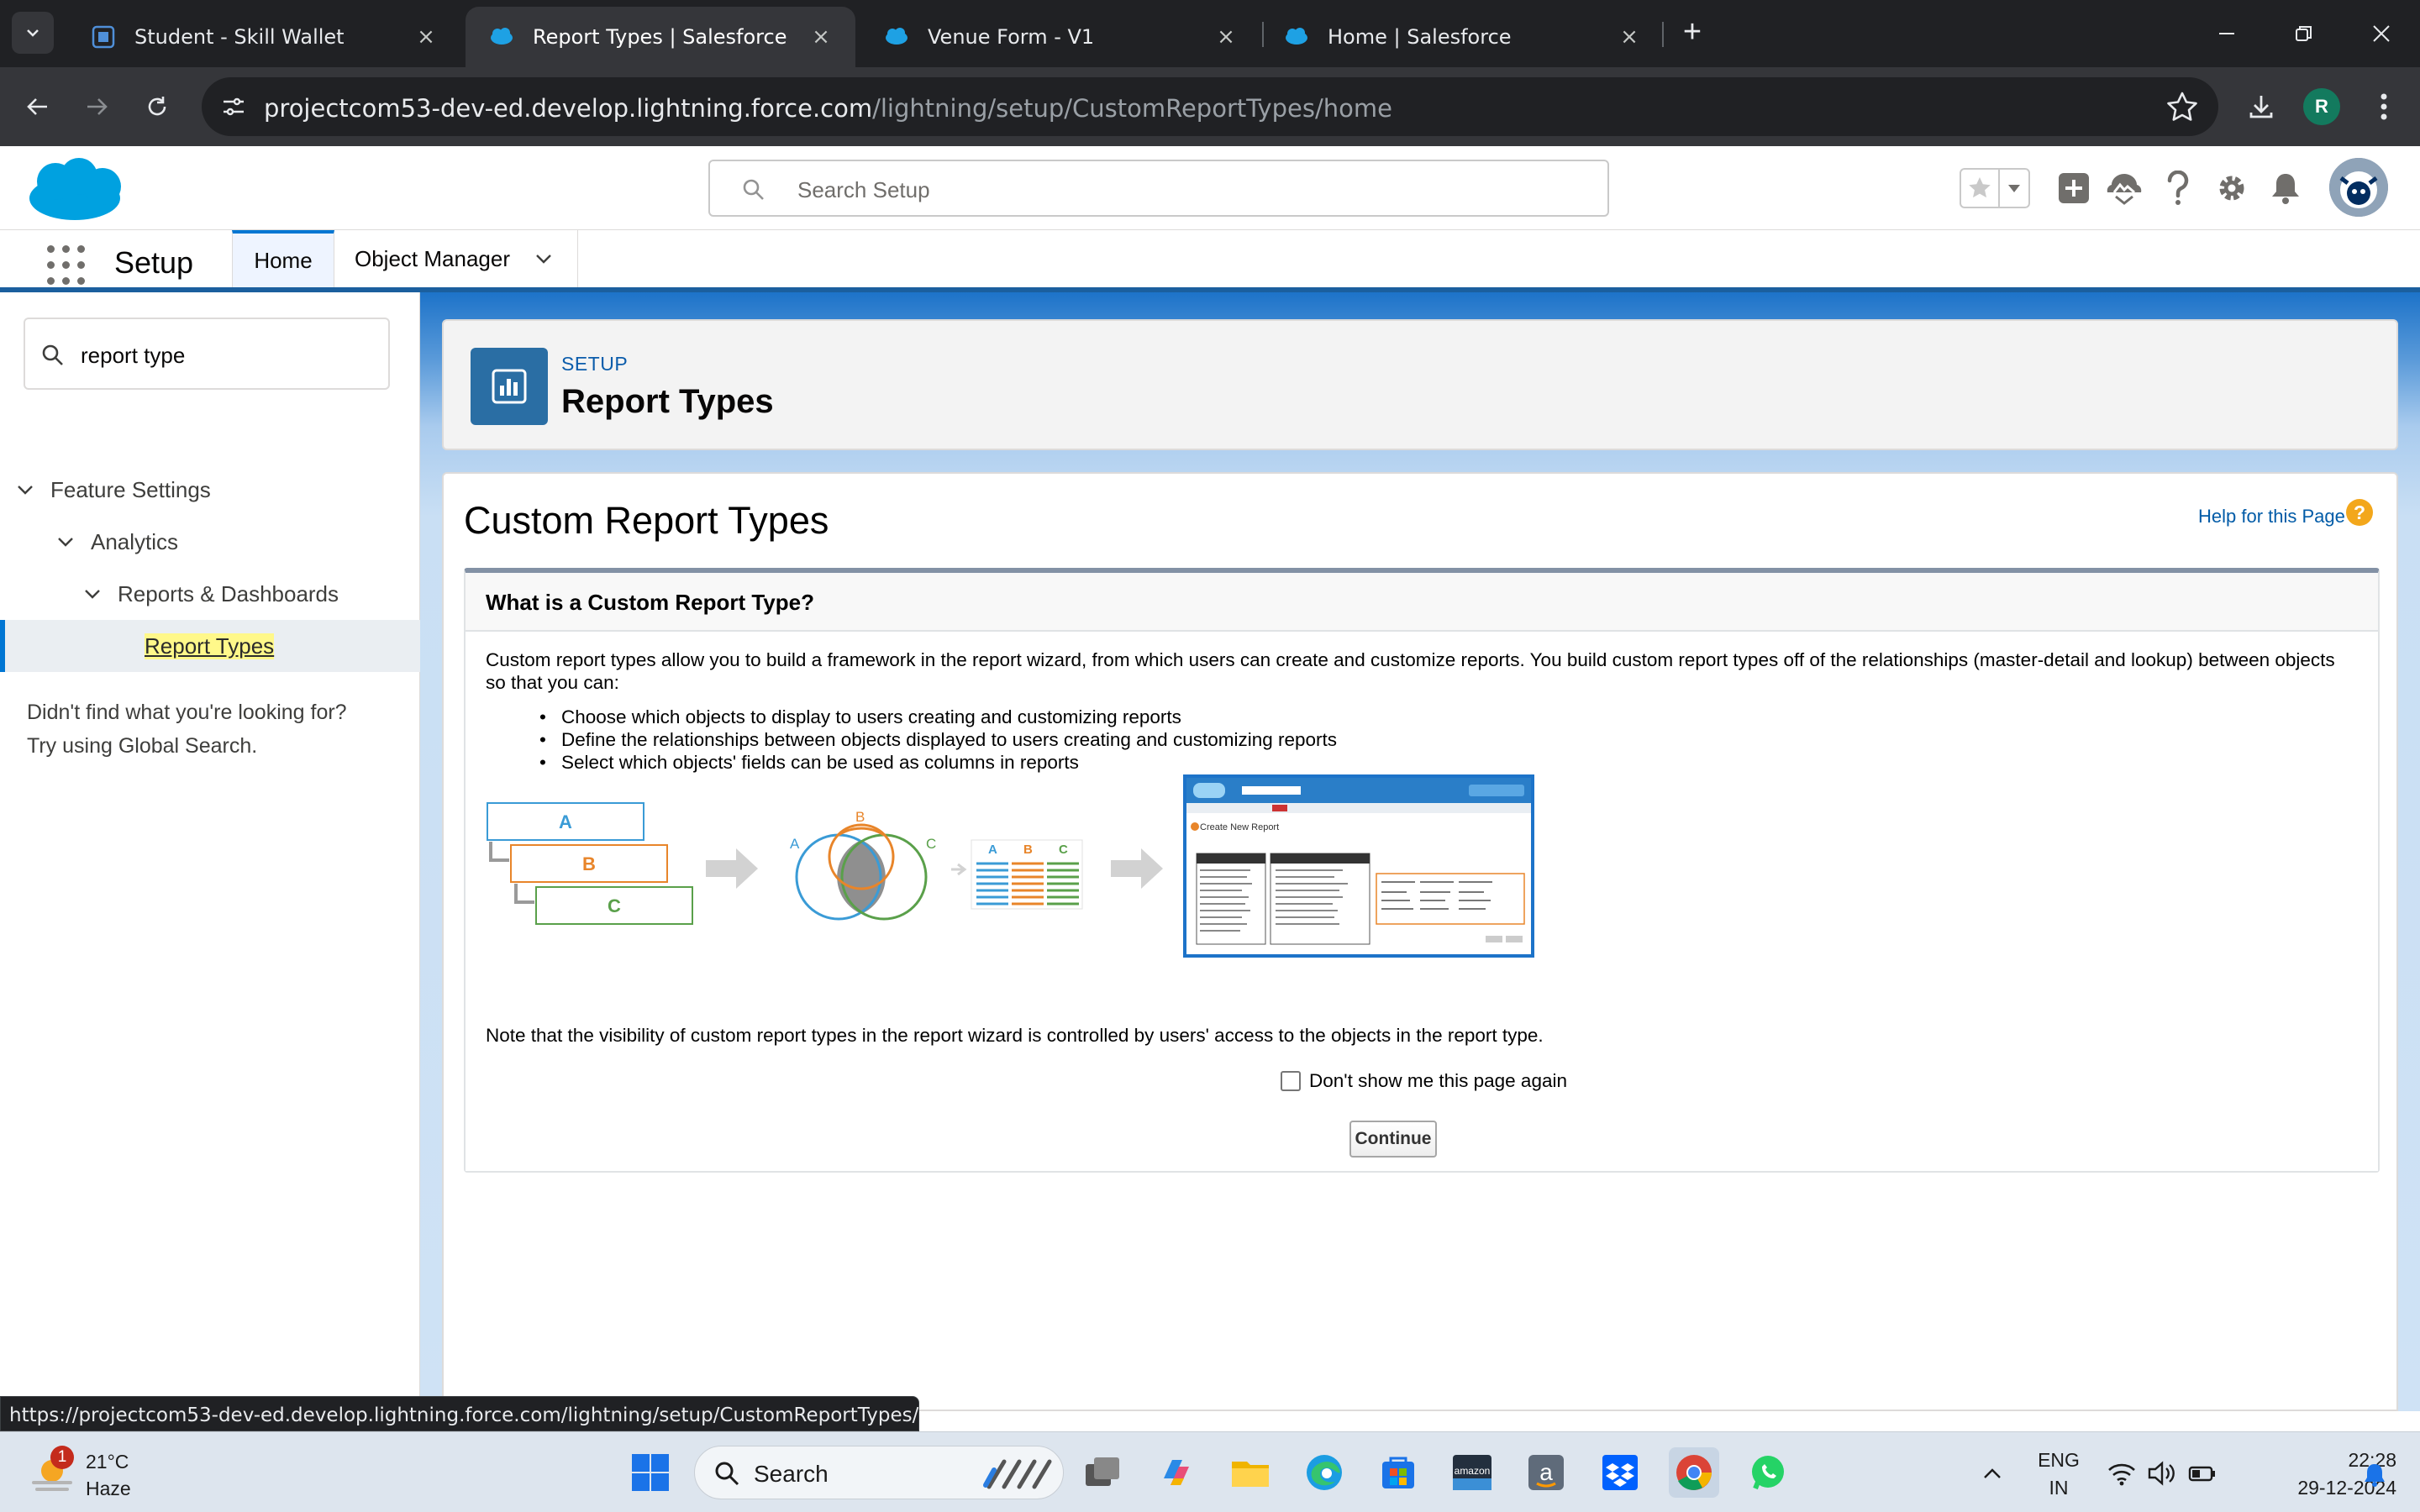 Image resolution: width=2420 pixels, height=1512 pixels. Describe the element at coordinates (2261, 107) in the screenshot. I see `downloads-button` at that location.